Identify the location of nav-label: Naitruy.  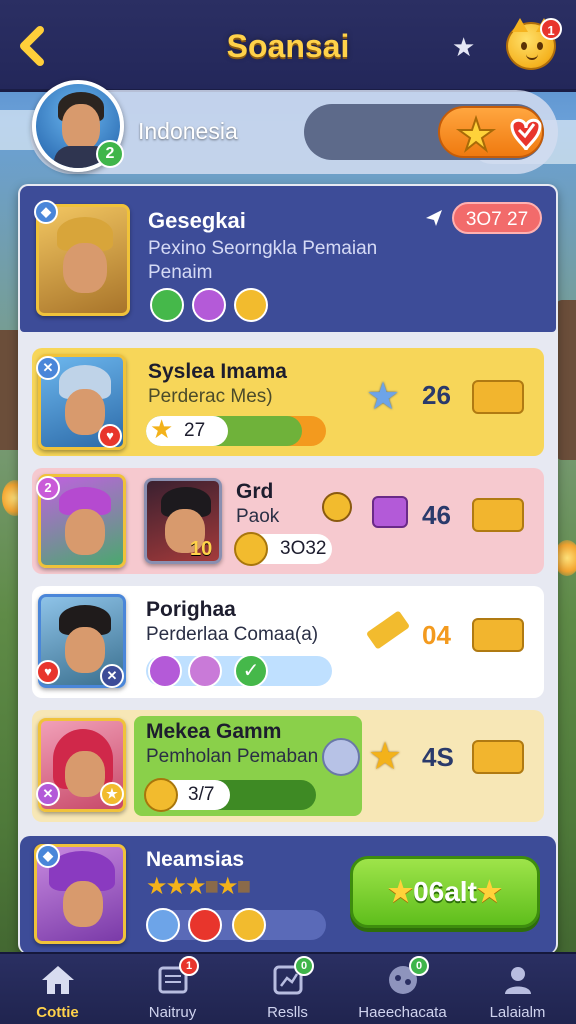
(172, 1012).